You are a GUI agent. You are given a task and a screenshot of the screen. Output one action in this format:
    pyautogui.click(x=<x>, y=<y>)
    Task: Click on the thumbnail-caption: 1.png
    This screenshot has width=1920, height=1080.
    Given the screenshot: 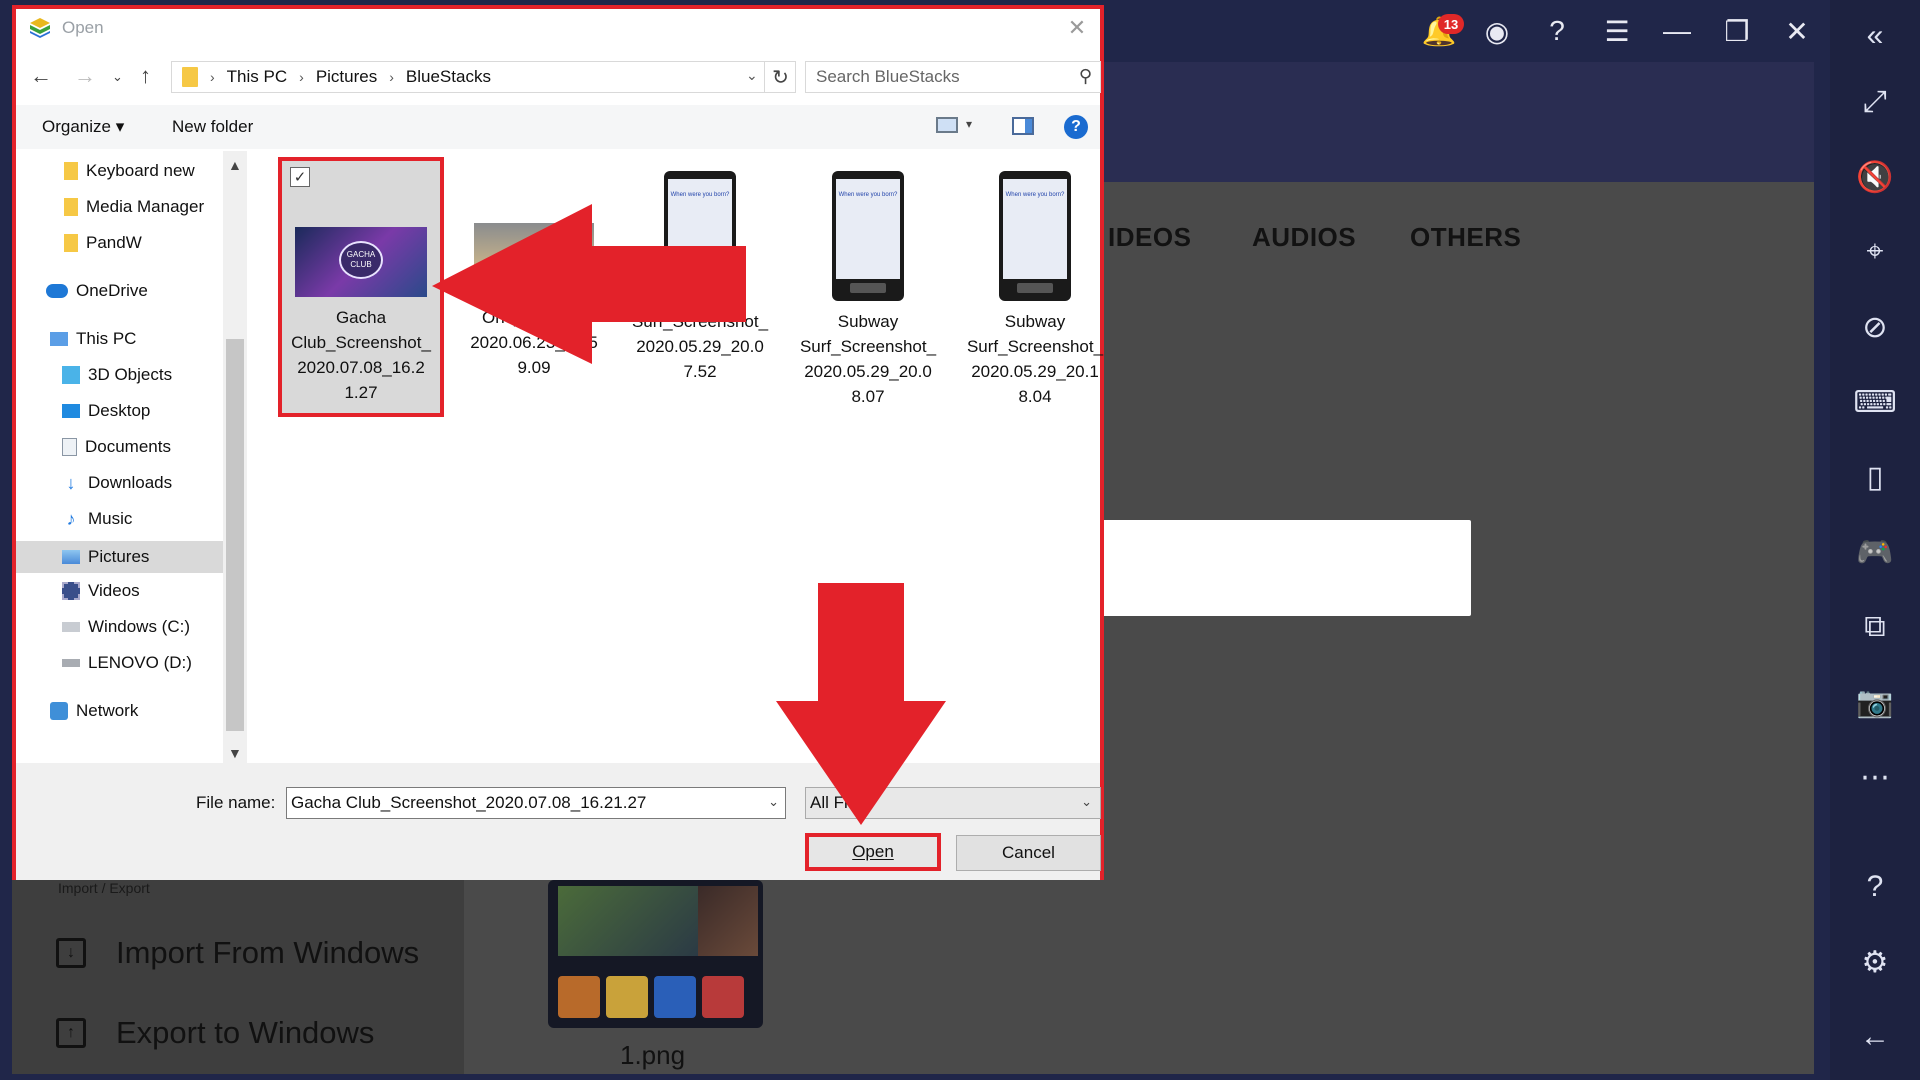 What is the action you would take?
    pyautogui.click(x=653, y=1055)
    